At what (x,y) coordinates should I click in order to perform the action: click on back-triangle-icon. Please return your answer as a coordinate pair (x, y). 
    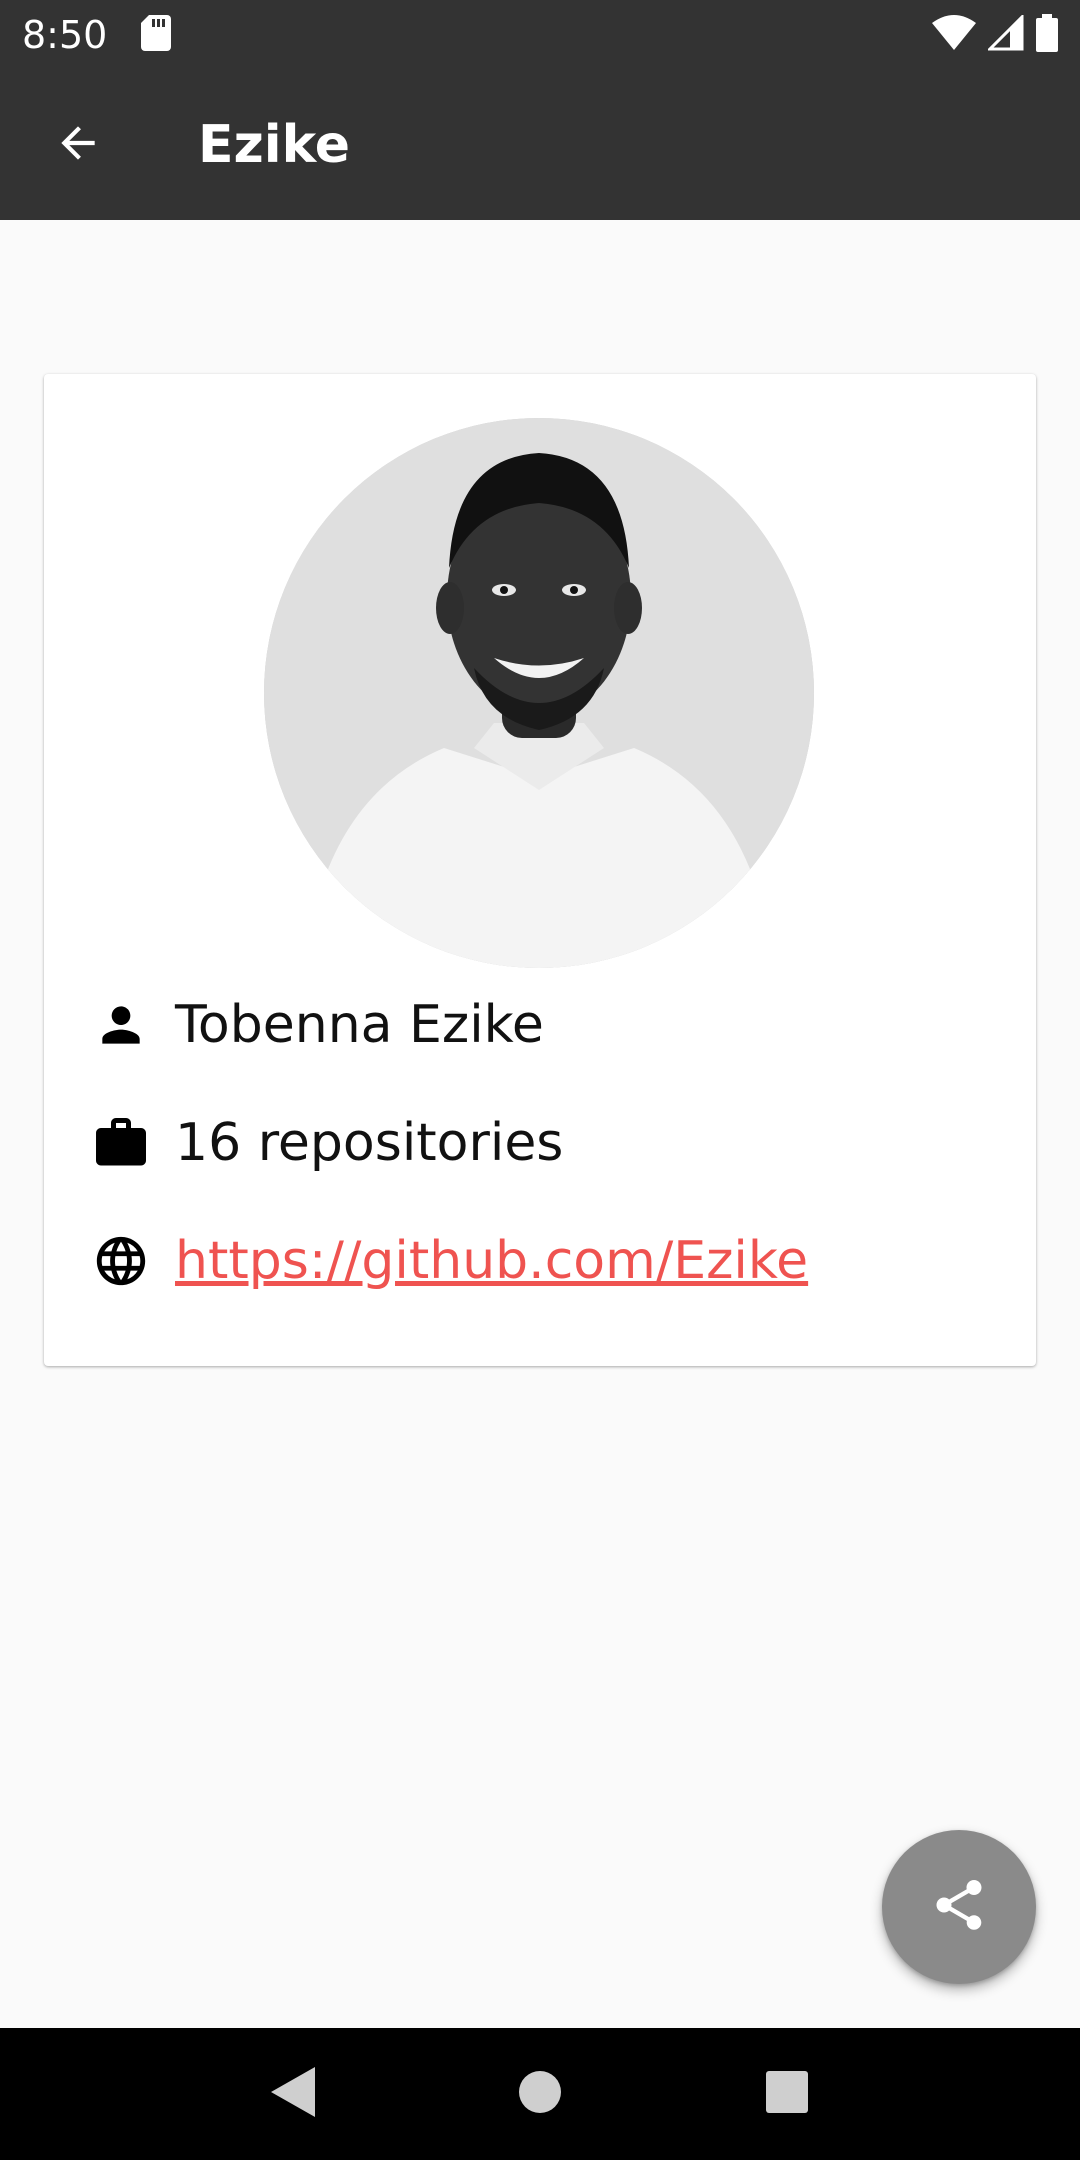
    Looking at the image, I should click on (293, 2094).